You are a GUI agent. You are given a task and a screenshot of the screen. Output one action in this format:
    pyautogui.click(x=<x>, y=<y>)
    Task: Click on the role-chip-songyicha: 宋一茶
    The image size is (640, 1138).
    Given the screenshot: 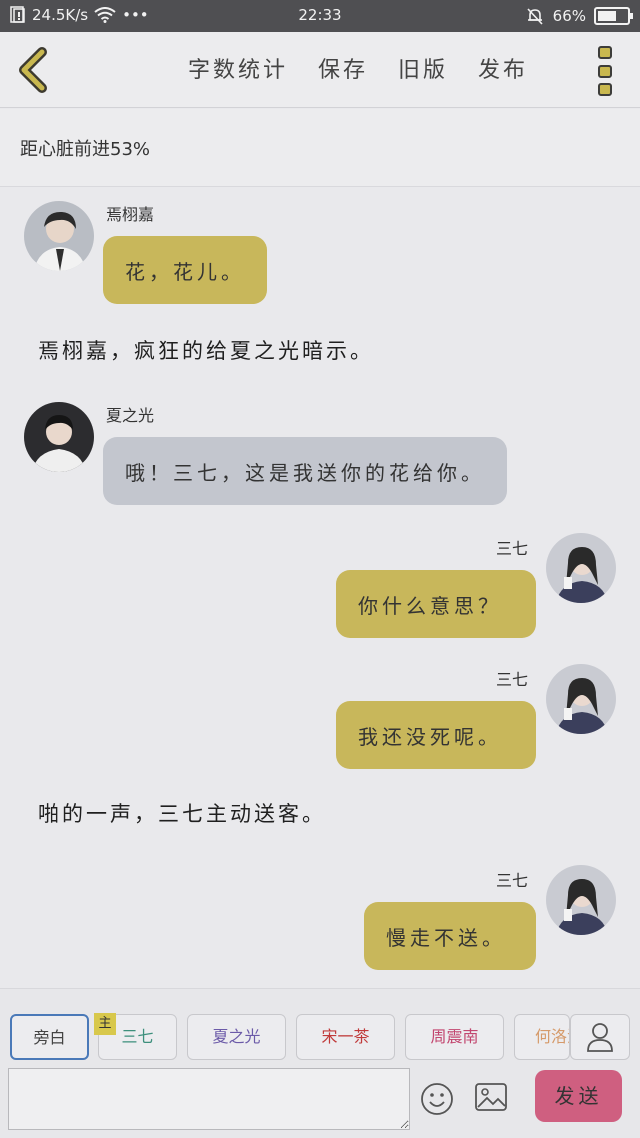 What is the action you would take?
    pyautogui.click(x=345, y=1037)
    